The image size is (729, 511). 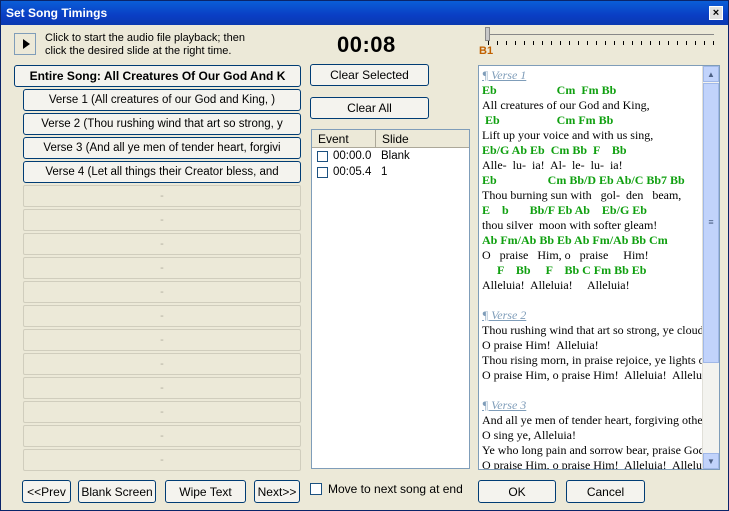 What do you see at coordinates (565, 255) in the screenshot?
I see `preview-lyric-line: O praise Him, o praise Him!` at bounding box center [565, 255].